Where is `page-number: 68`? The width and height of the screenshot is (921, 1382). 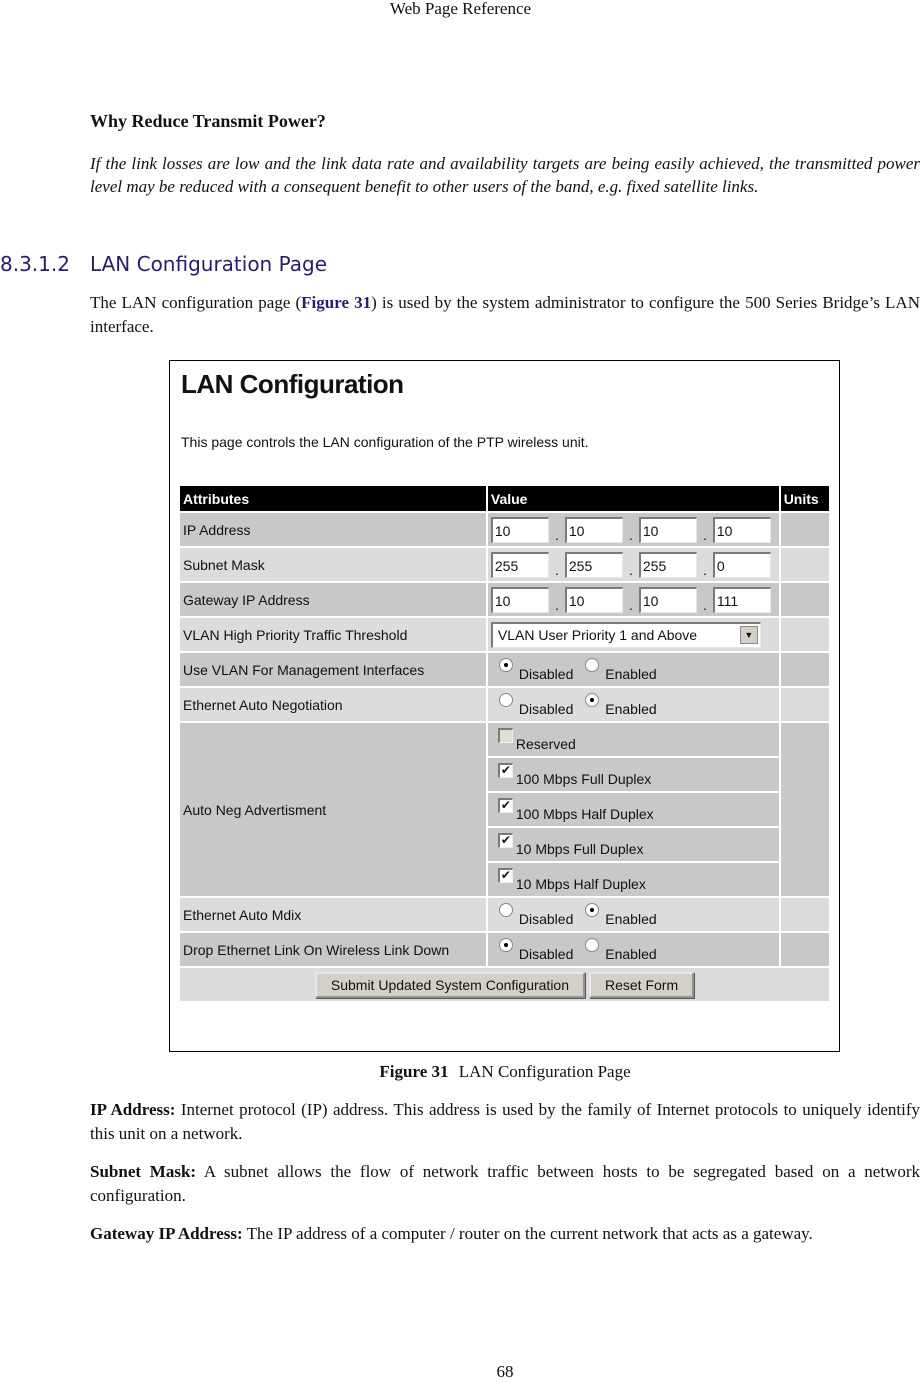 page-number: 68 is located at coordinates (505, 1371).